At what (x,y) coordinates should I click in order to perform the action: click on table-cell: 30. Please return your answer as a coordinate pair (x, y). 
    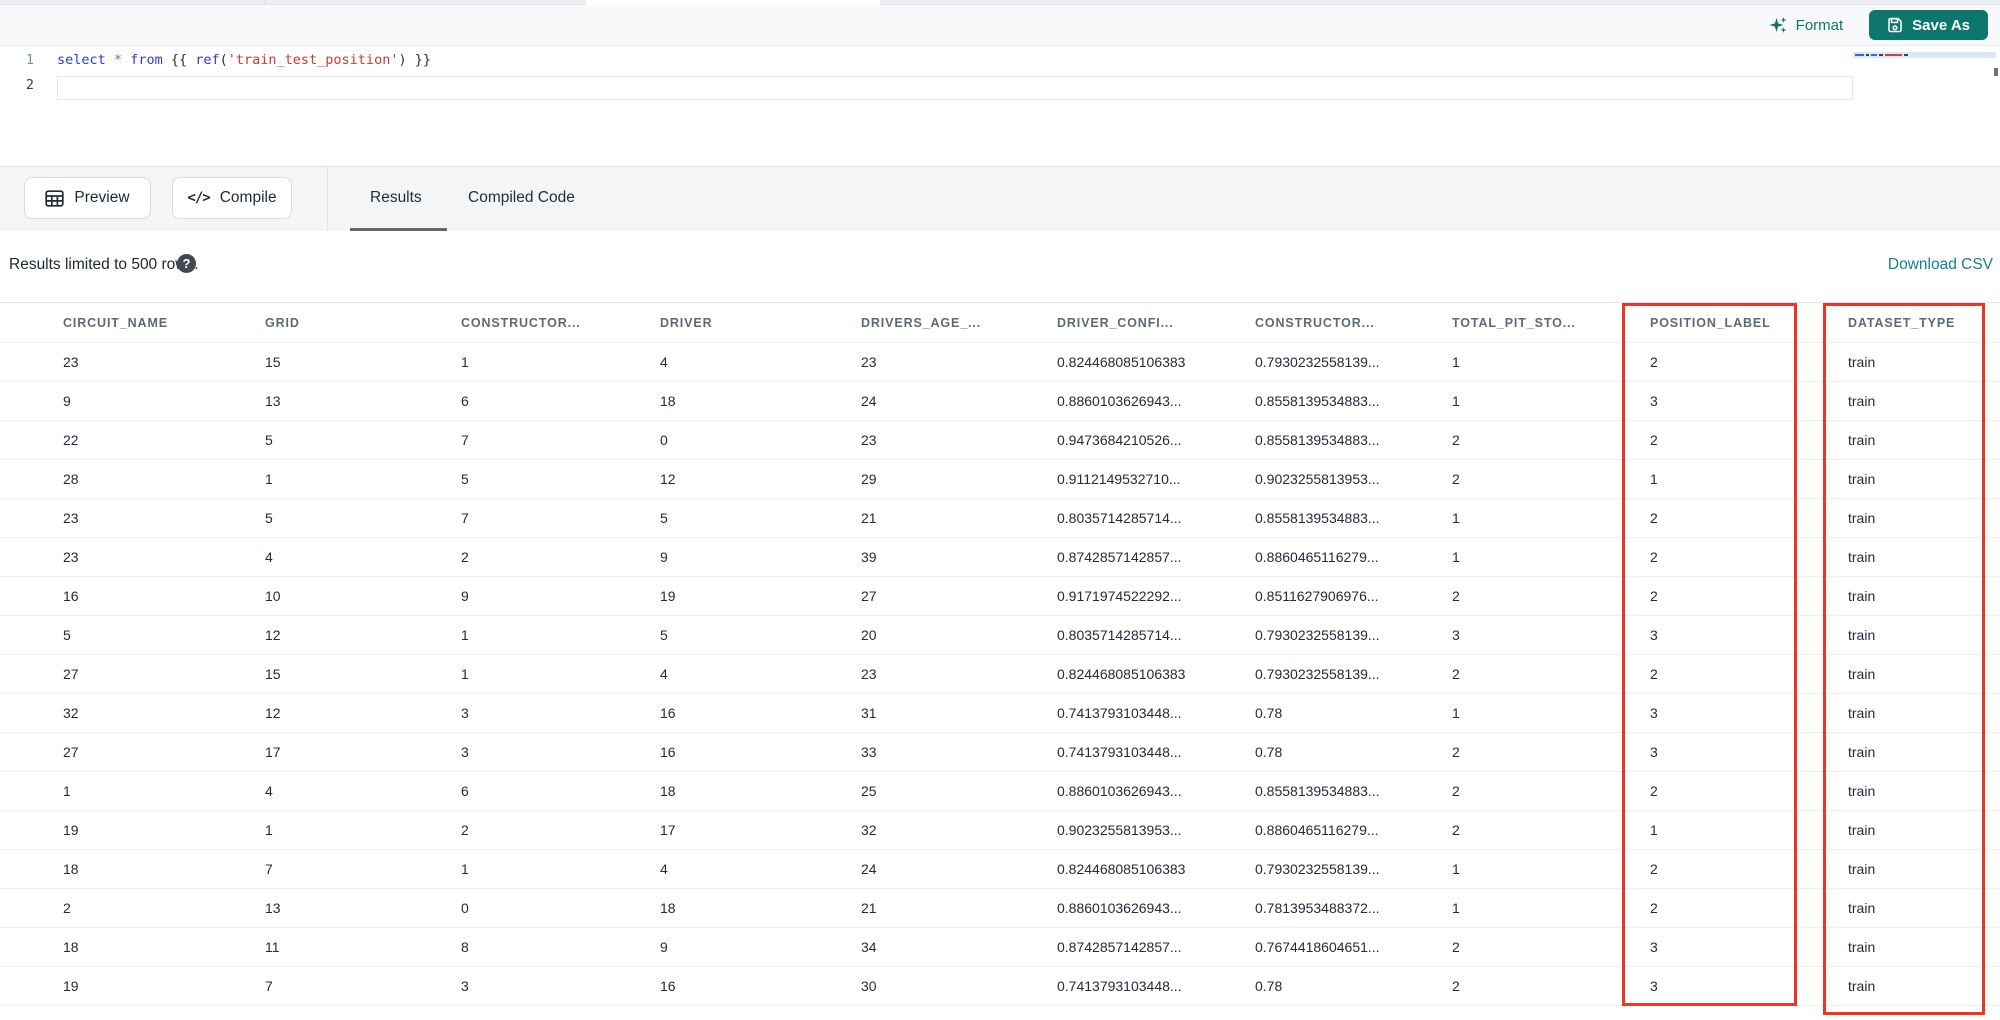
    Looking at the image, I should click on (869, 986).